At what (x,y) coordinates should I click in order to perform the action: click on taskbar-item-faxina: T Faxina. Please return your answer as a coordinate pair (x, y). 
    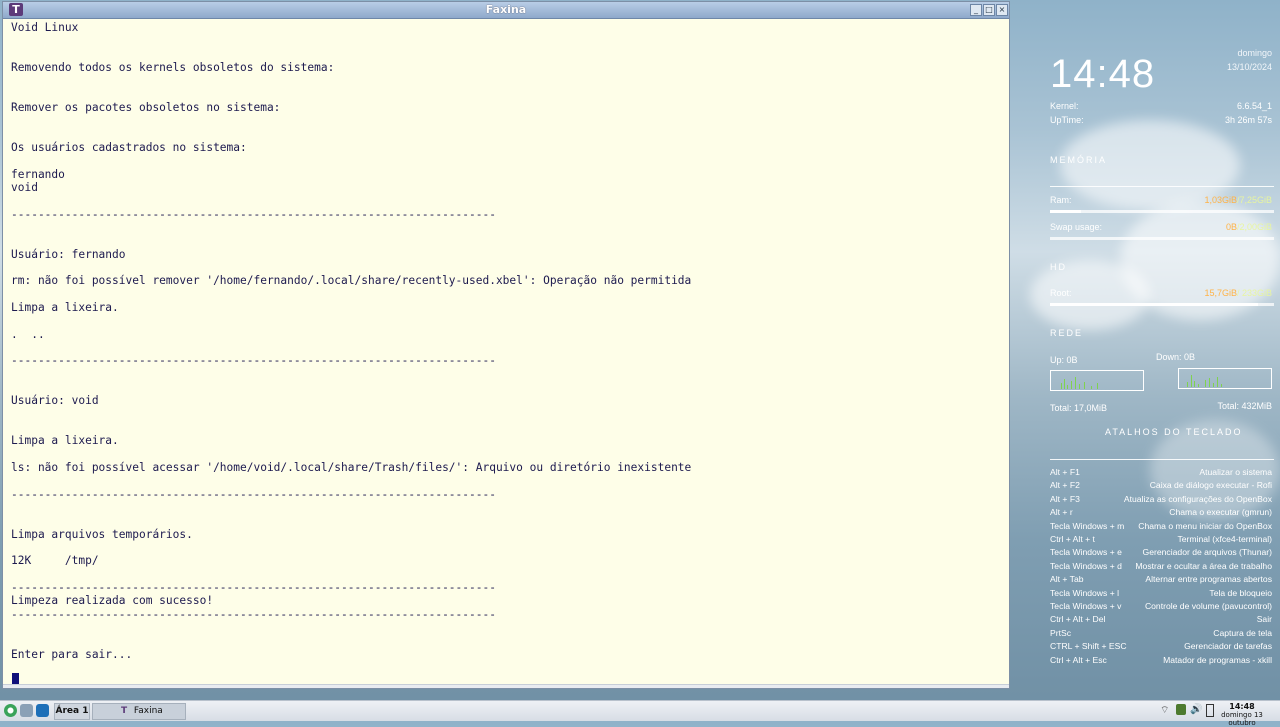
    Looking at the image, I should click on (139, 711).